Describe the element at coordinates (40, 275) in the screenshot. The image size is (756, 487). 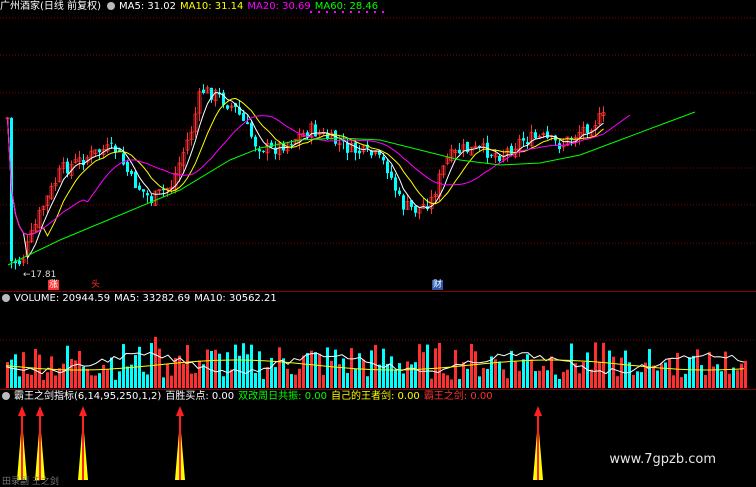
I see `low-price-marker: ←17.81` at that location.